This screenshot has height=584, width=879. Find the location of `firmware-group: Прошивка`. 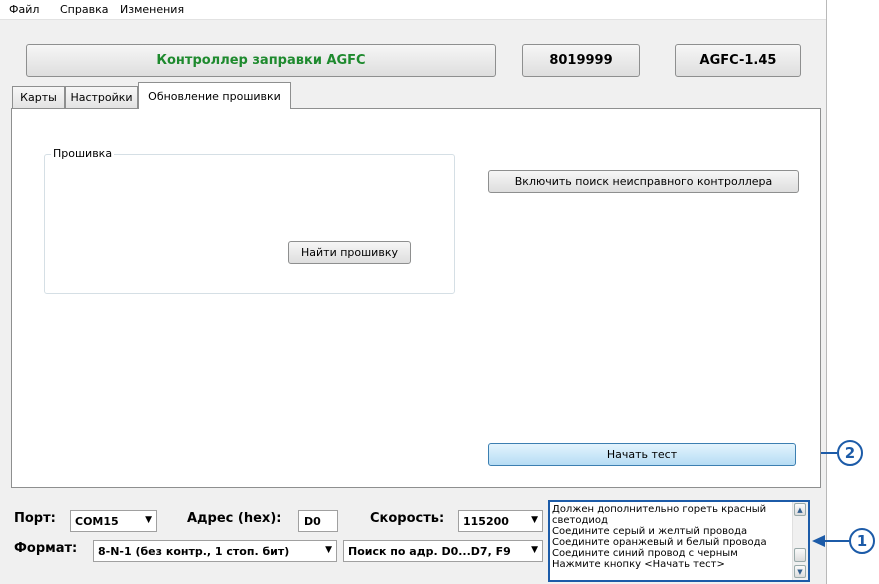

firmware-group: Прошивка is located at coordinates (249, 220).